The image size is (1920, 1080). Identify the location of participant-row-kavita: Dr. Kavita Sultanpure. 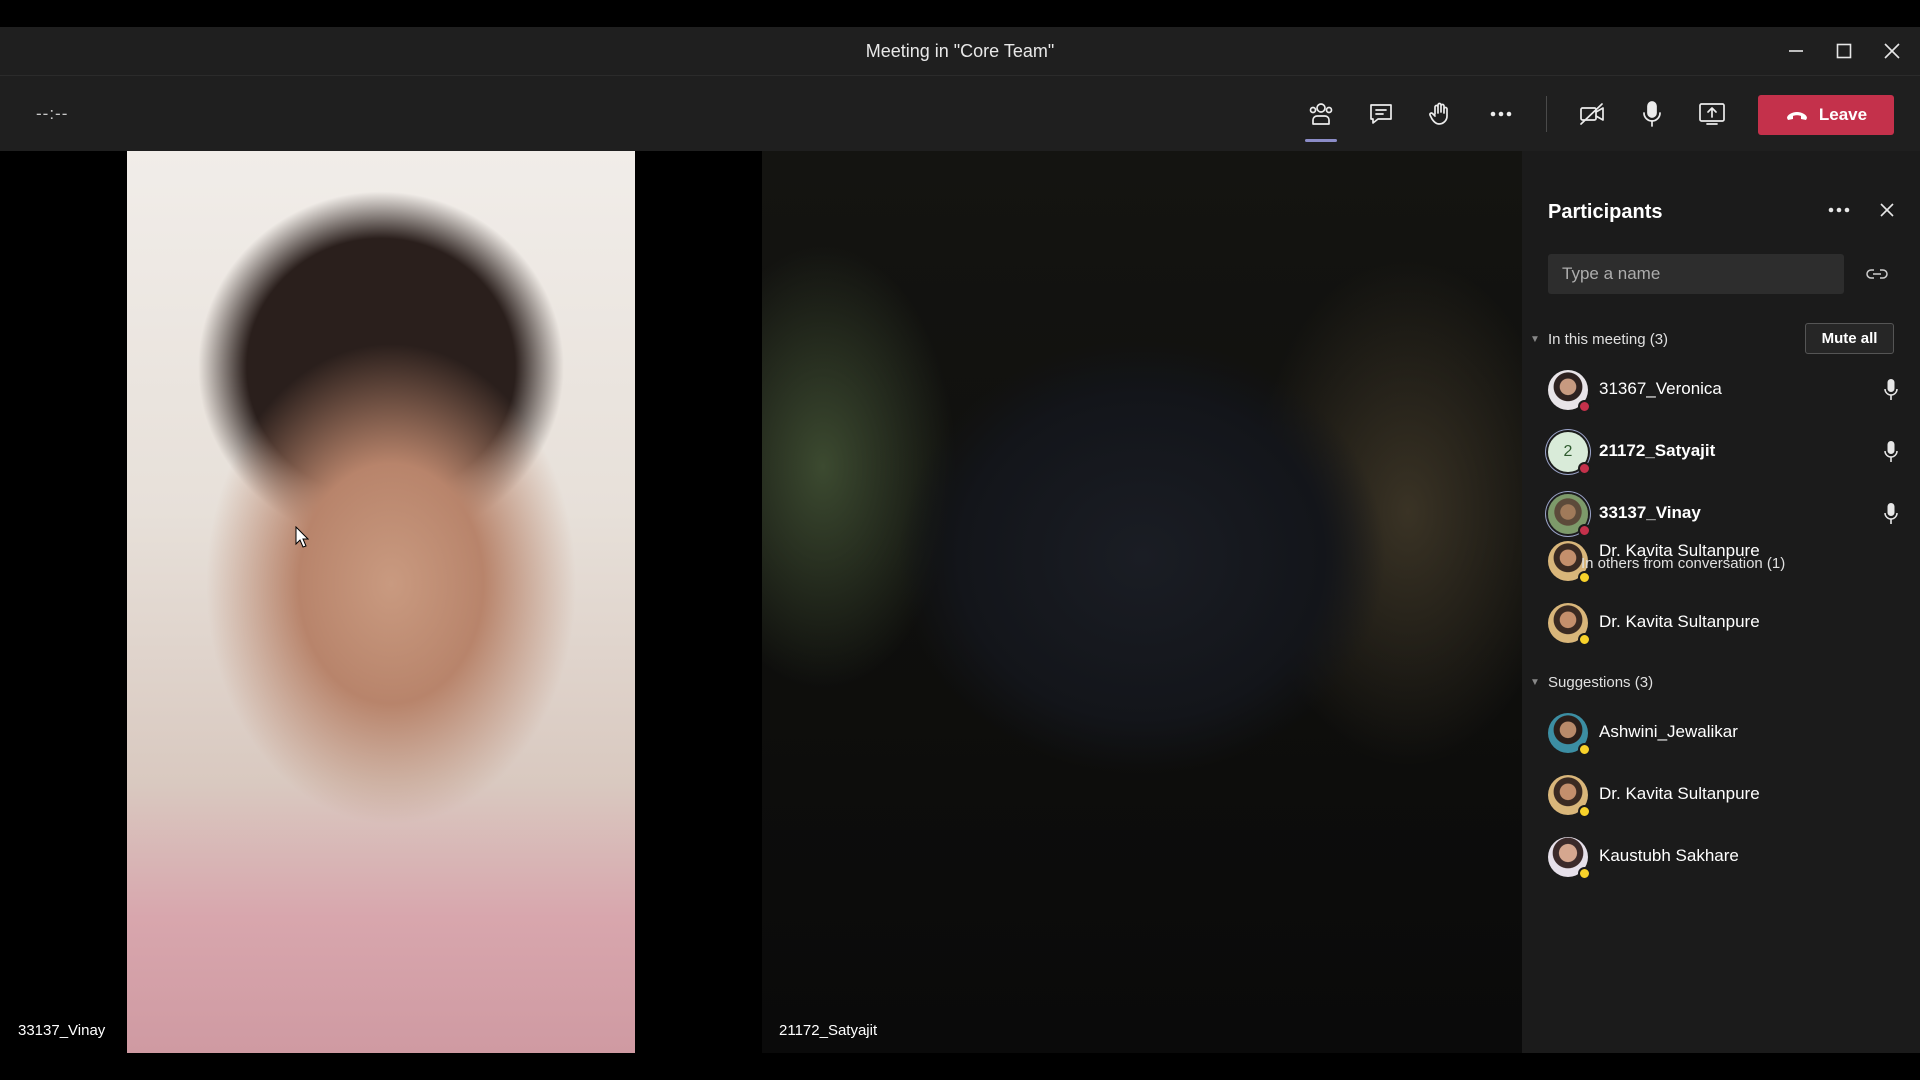
(1721, 623).